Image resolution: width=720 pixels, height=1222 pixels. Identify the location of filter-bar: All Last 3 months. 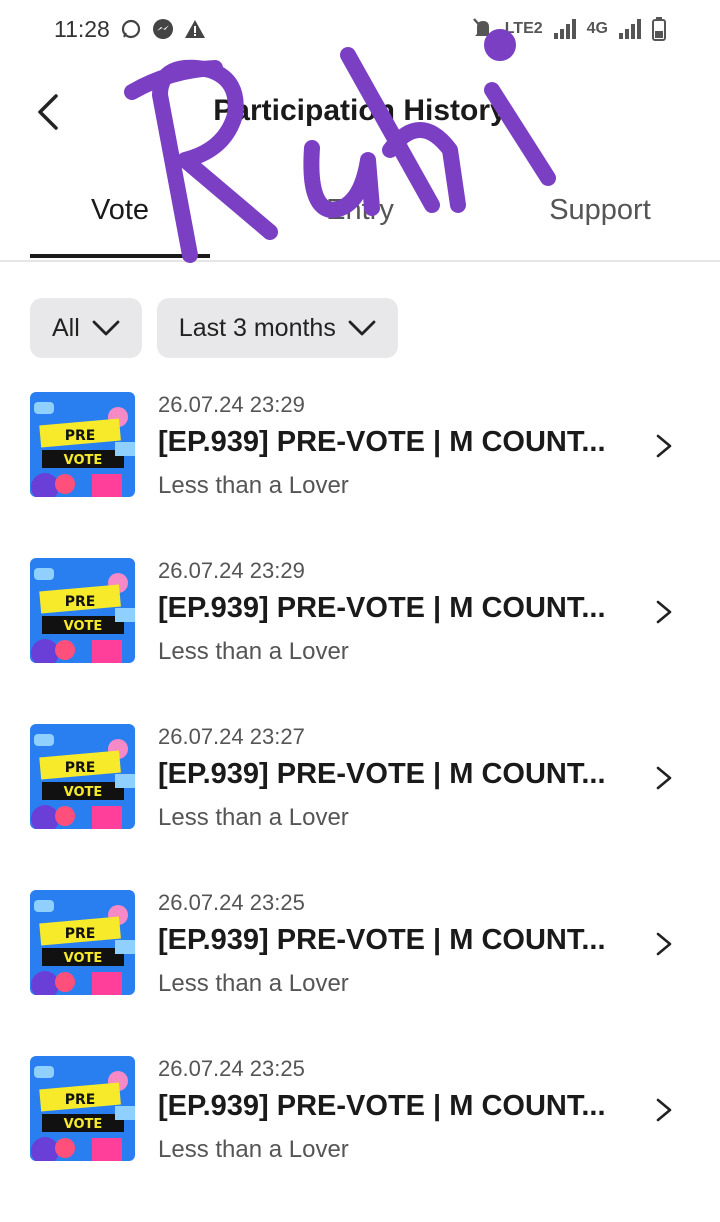
(214, 328).